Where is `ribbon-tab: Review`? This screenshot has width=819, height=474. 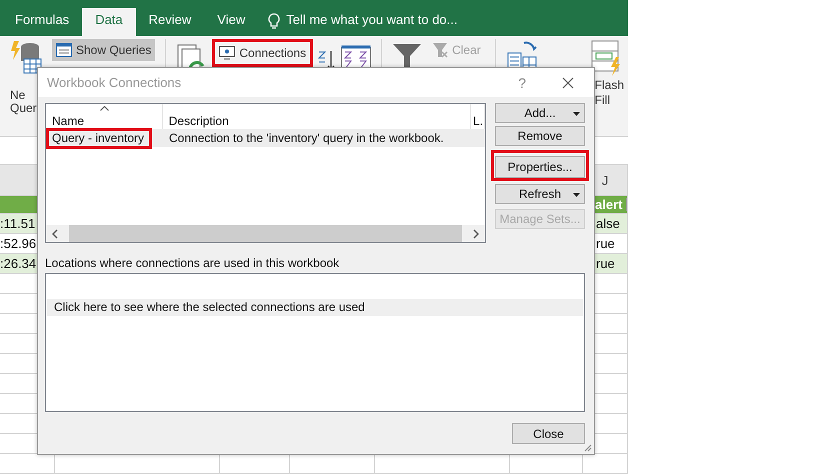 ribbon-tab: Review is located at coordinates (170, 22).